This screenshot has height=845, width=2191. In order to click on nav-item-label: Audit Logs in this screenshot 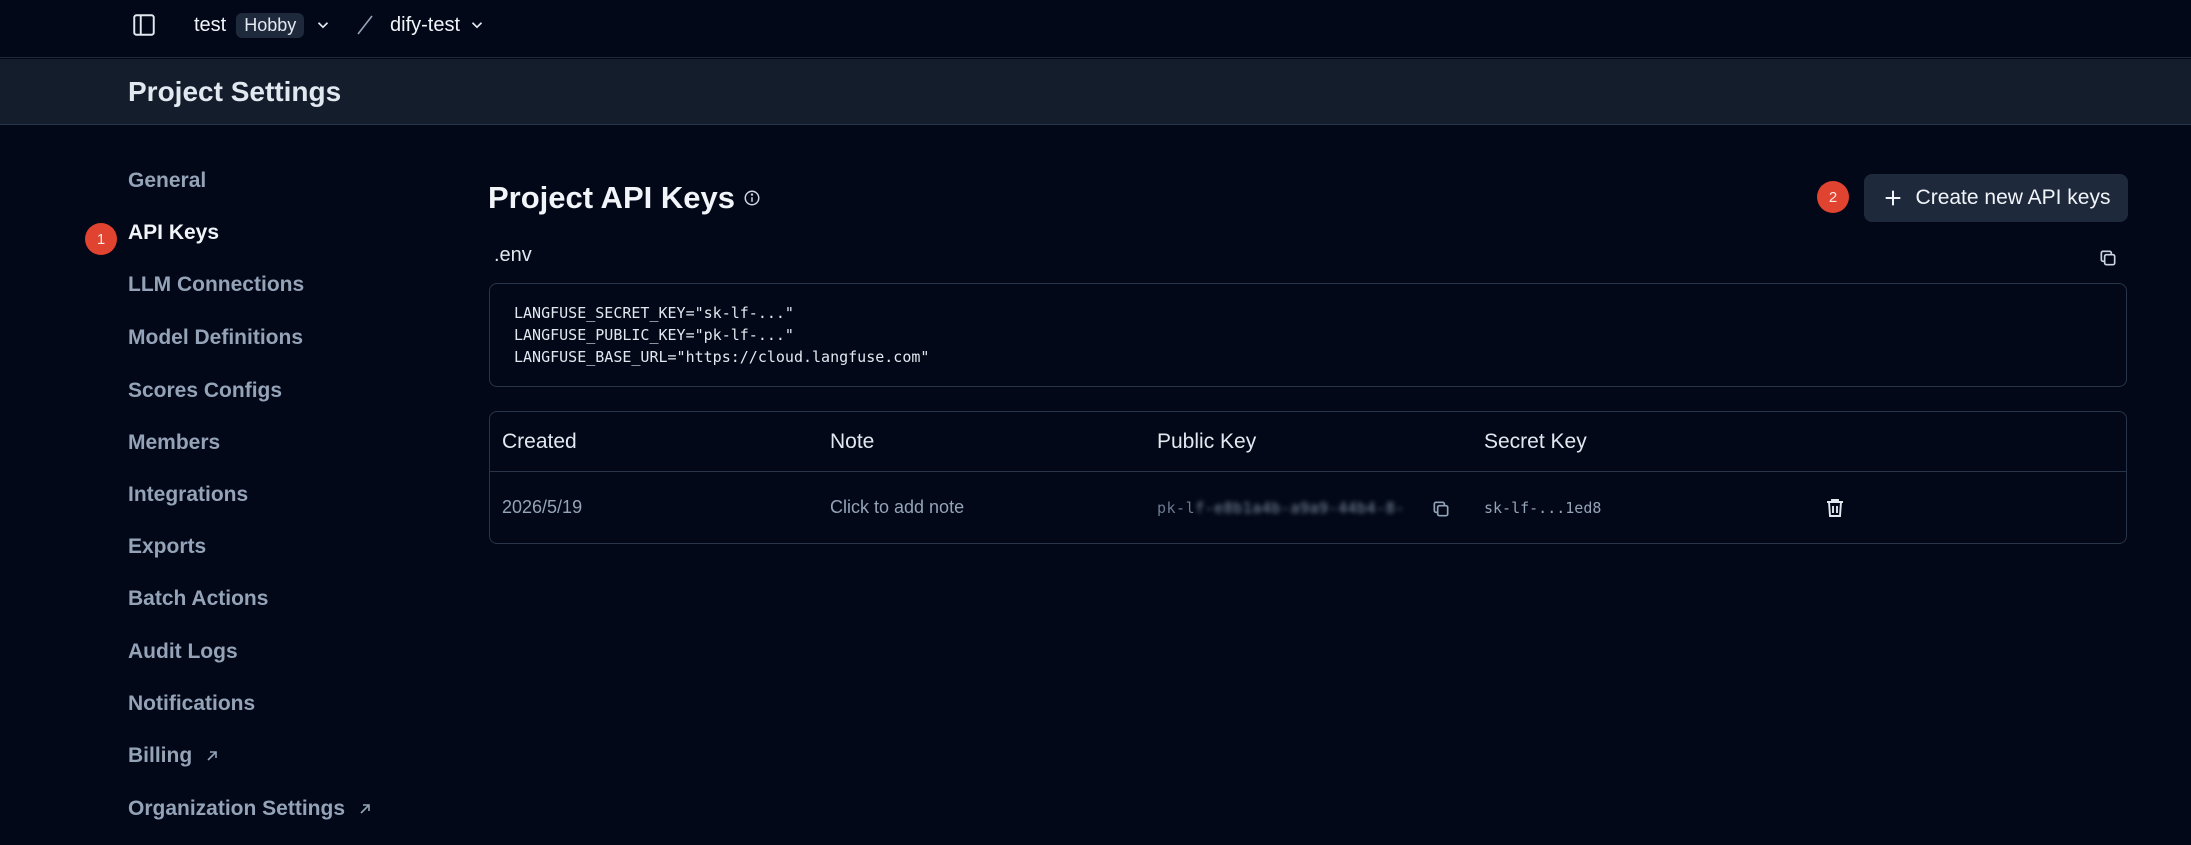, I will do `click(183, 651)`.